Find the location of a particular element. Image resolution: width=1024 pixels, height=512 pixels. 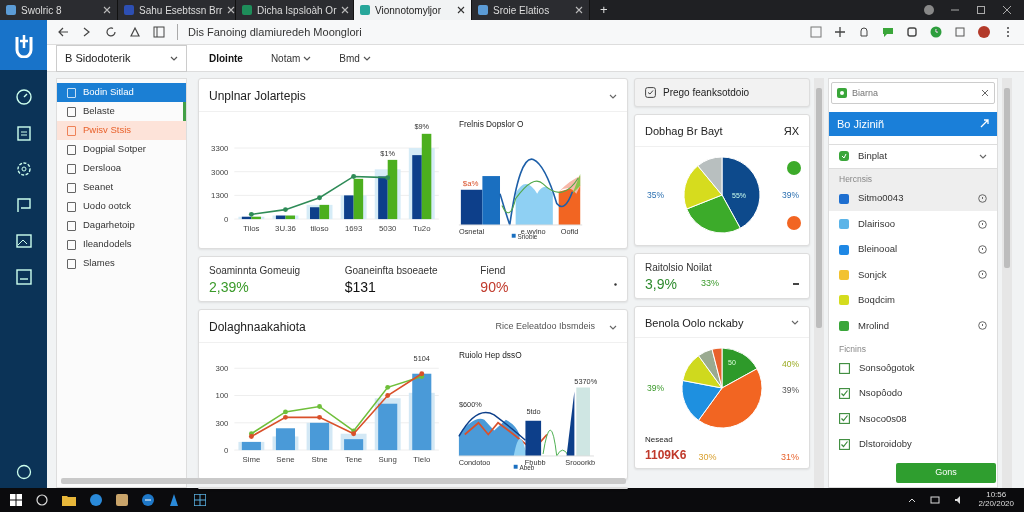

date-text: 2/20/2020 is located at coordinates (996, 504).